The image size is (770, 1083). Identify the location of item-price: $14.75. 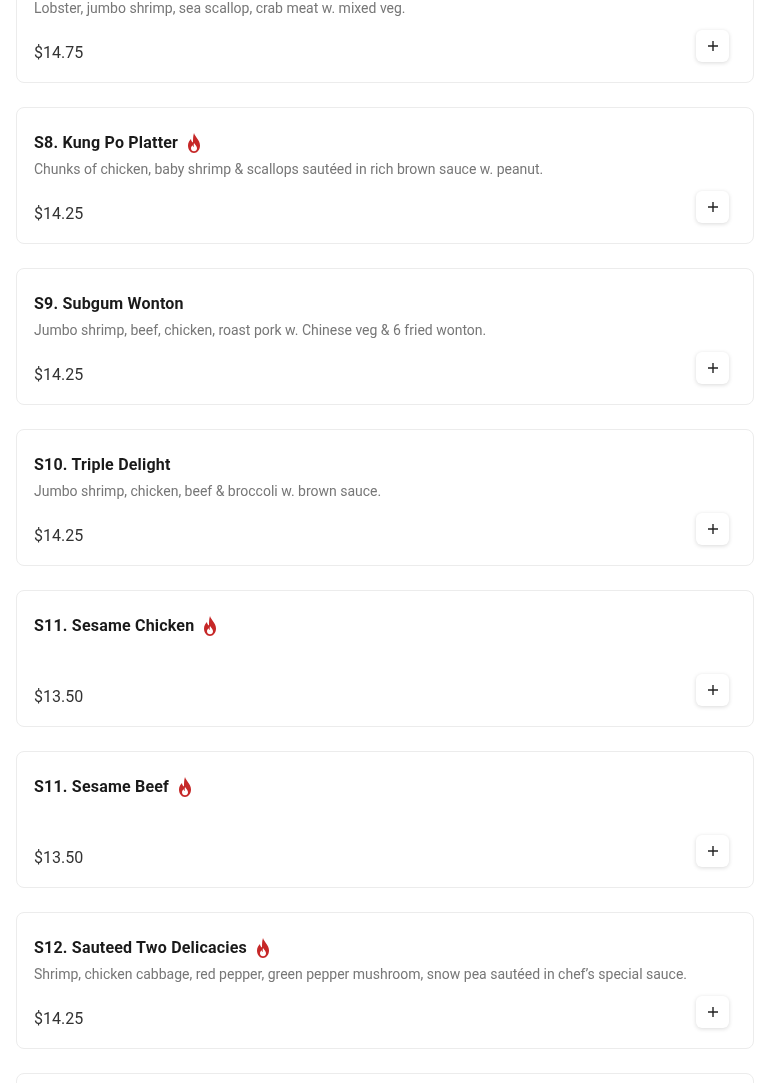
(59, 53).